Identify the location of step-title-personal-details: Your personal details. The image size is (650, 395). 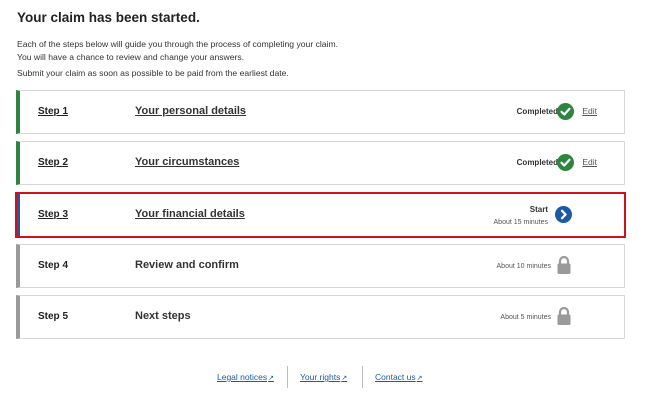
(190, 111).